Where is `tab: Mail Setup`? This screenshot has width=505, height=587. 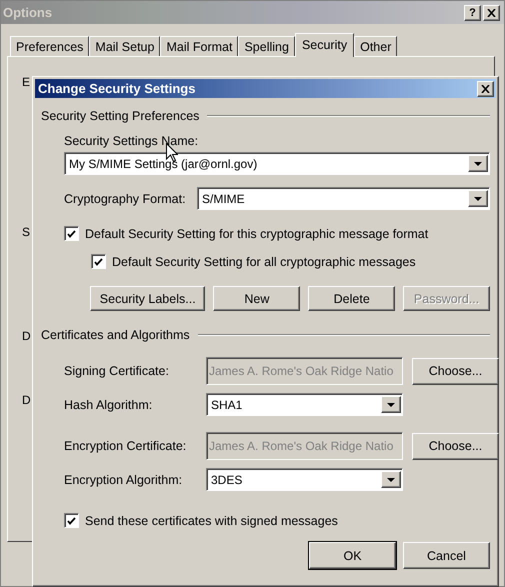 tab: Mail Setup is located at coordinates (124, 46).